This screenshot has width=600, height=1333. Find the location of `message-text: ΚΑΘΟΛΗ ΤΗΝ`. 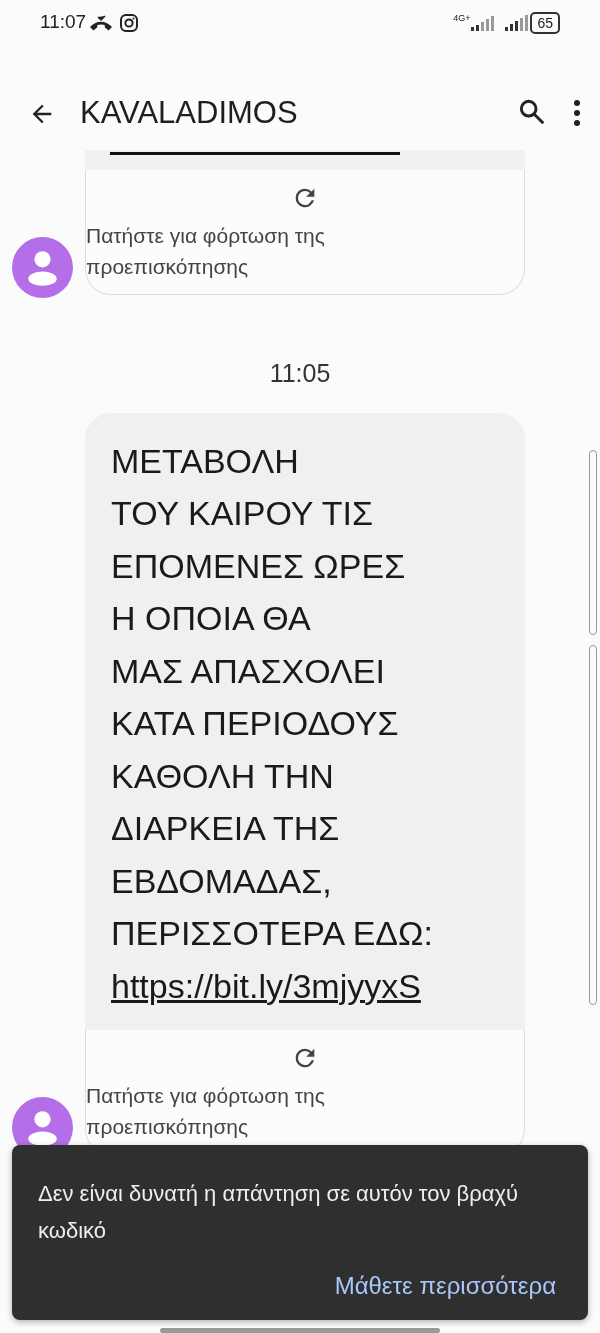

message-text: ΚΑΘΟΛΗ ΤΗΝ is located at coordinates (223, 776).